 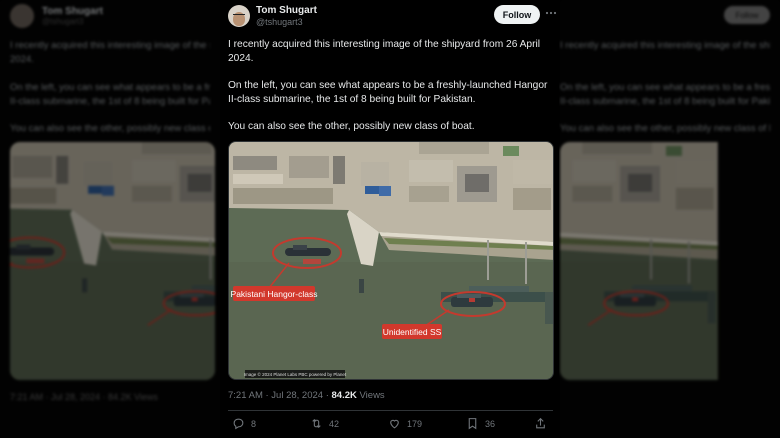 What do you see at coordinates (254, 423) in the screenshot?
I see `reply-count: 8` at bounding box center [254, 423].